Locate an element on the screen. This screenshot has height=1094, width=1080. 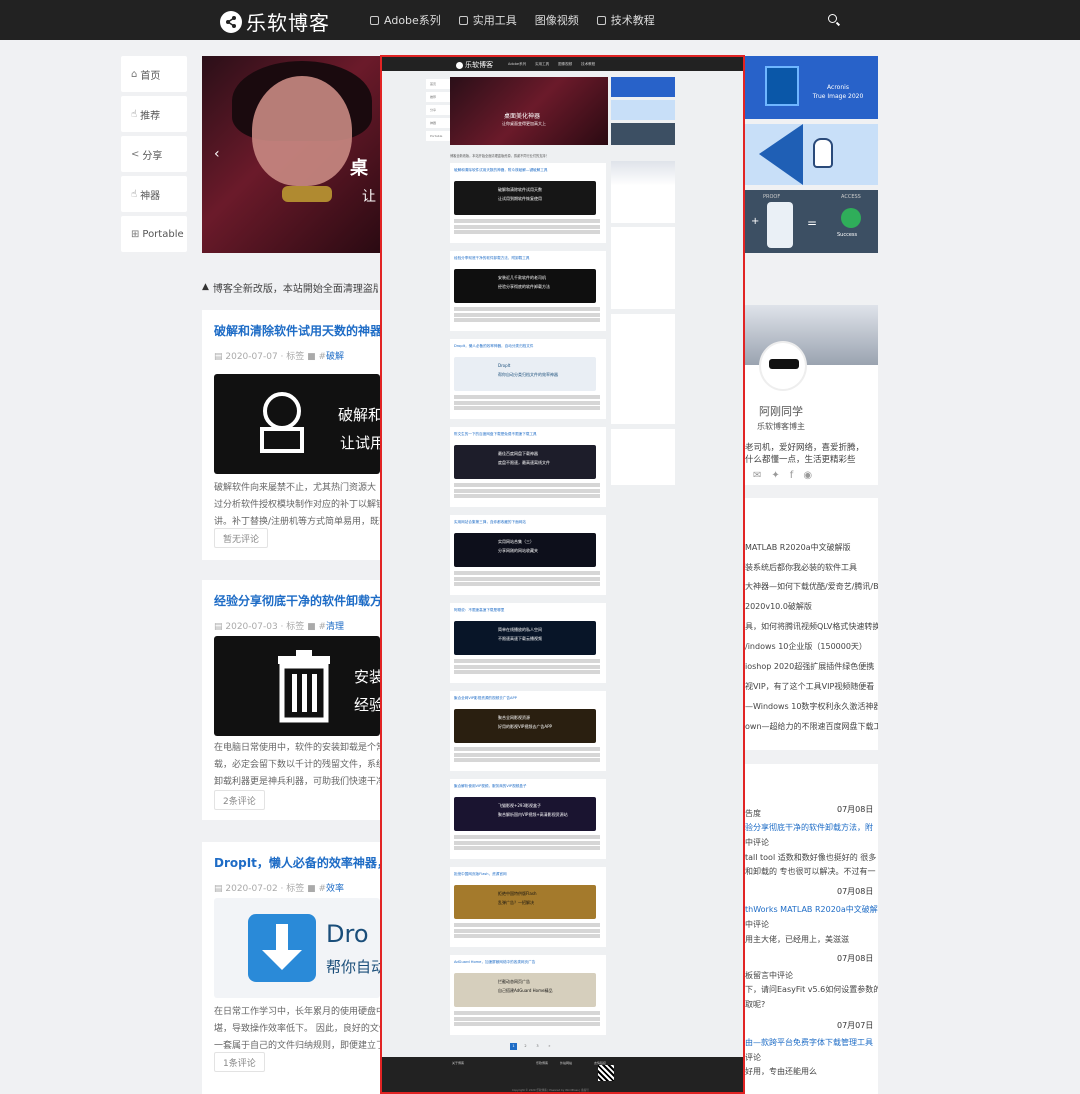
post-title: 破解和清除软件试用天数的神器， is located at coordinates (297, 330).